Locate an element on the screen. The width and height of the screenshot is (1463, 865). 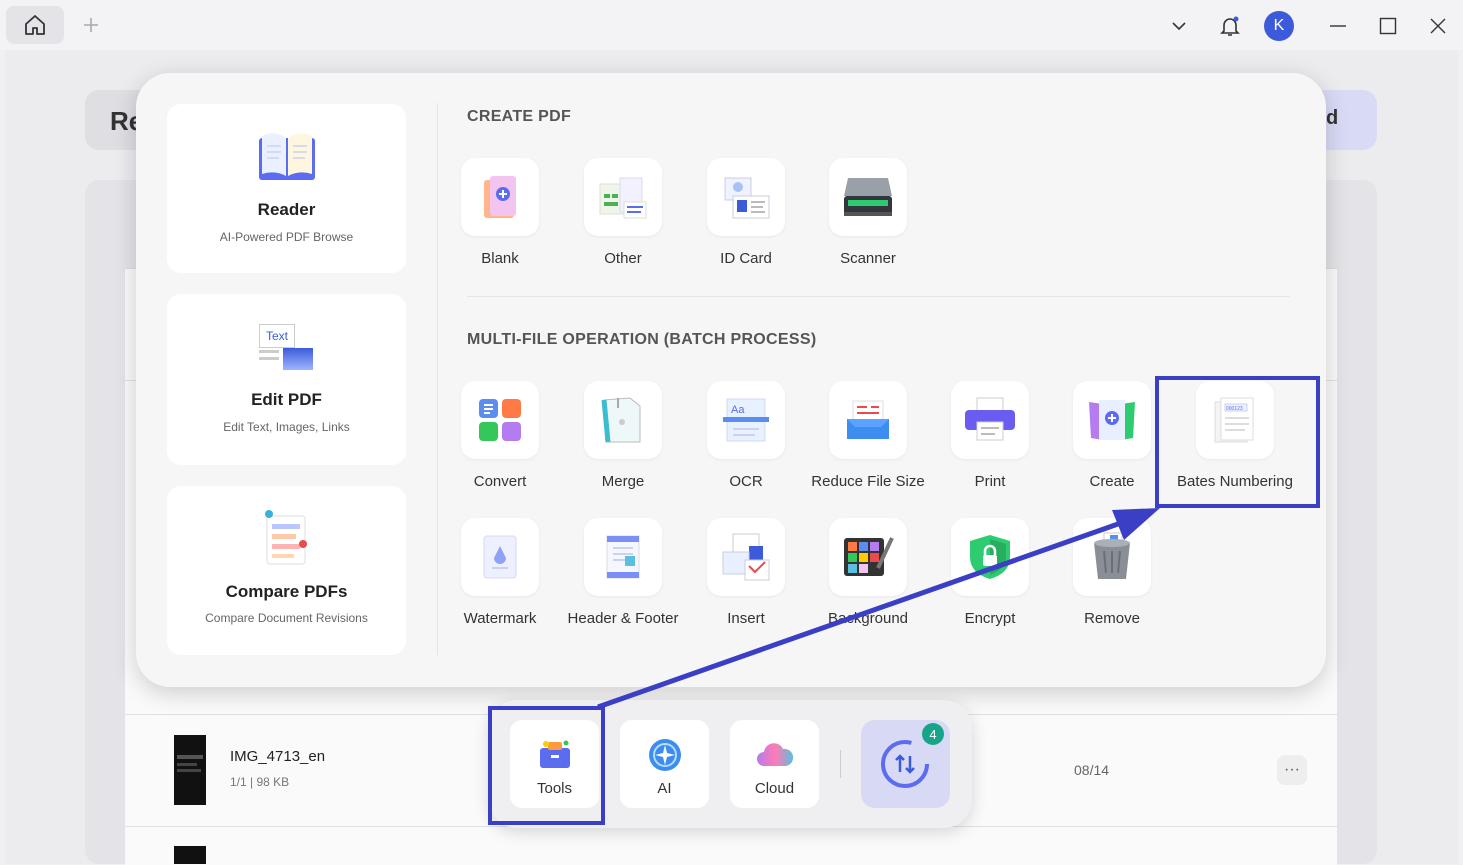
create-pdf-heading: CREATE PDF is located at coordinates (519, 116).